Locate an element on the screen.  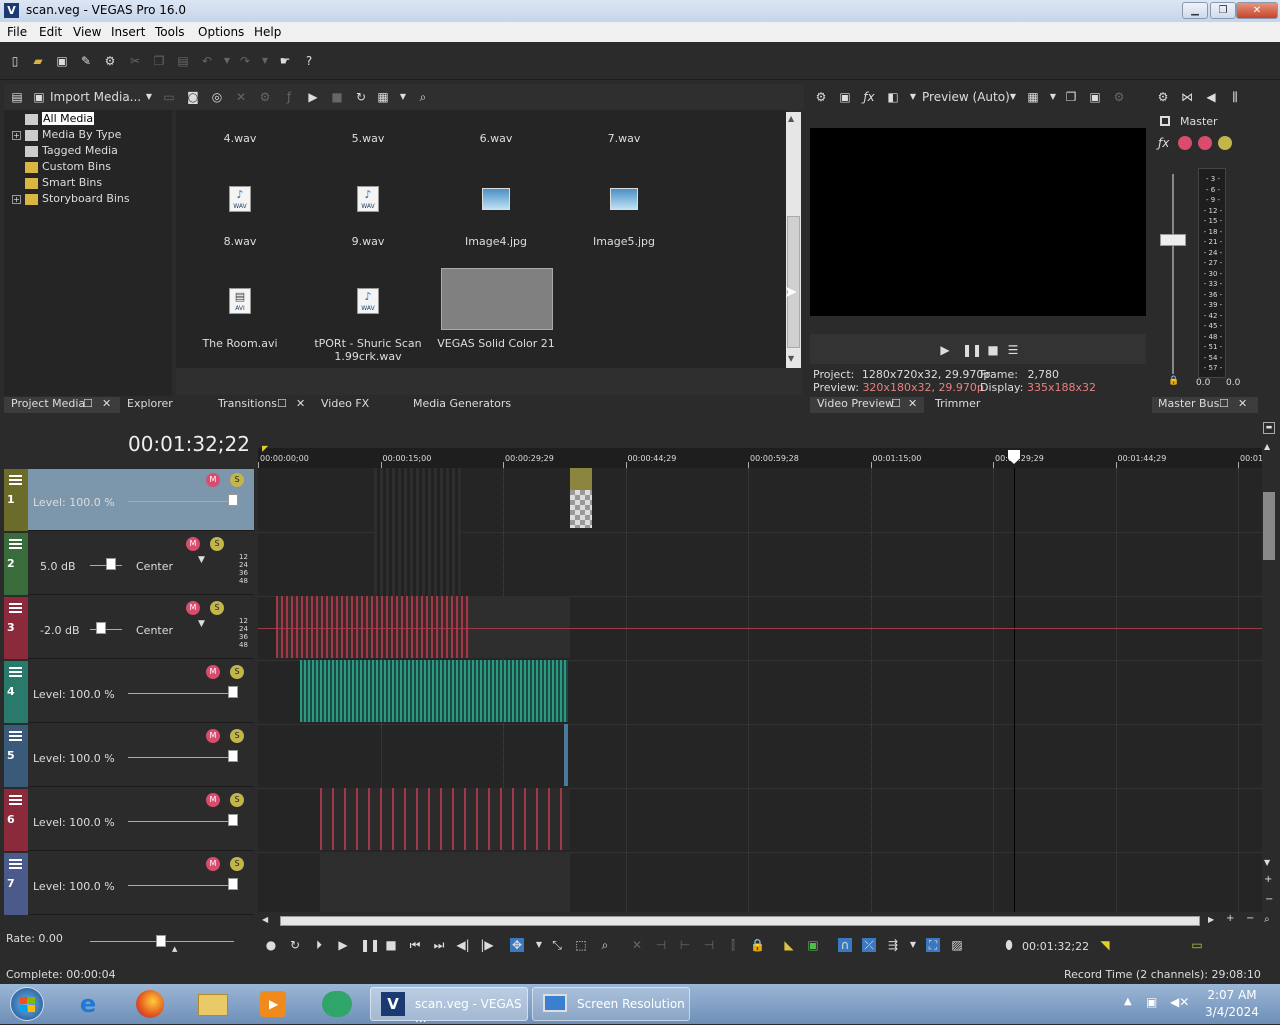
lock-event-icon: 🔒 is located at coordinates (757, 945).